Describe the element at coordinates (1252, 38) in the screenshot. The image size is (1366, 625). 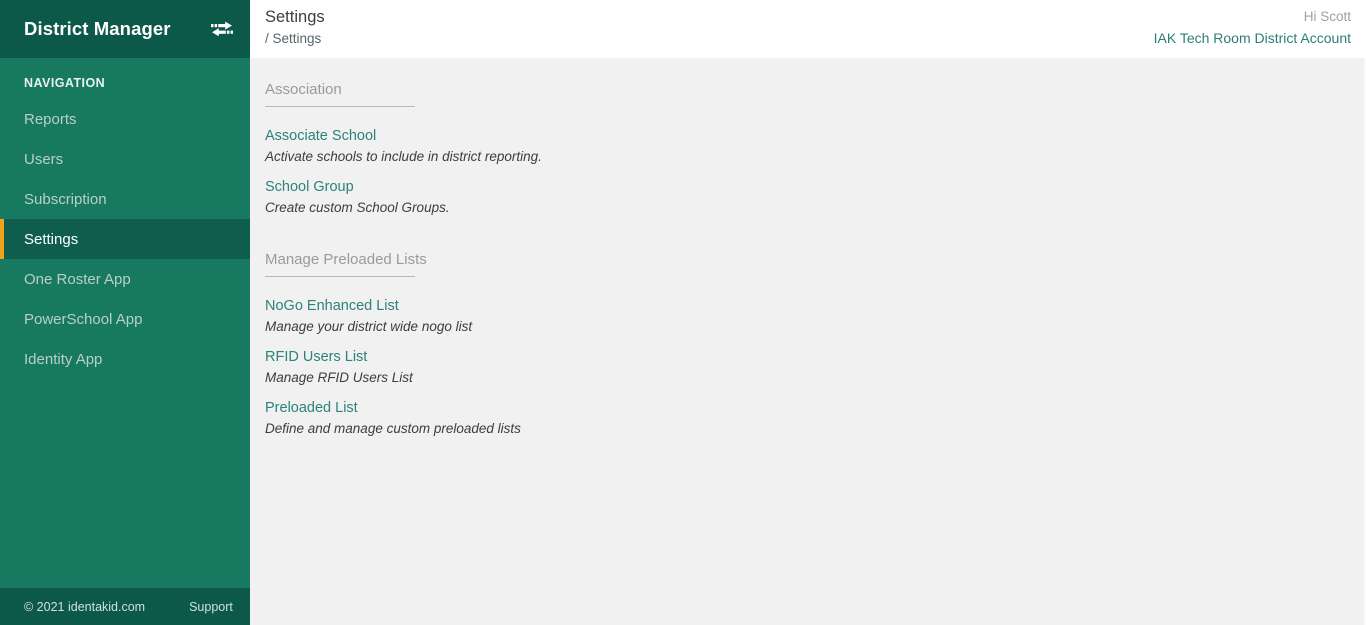
I see `account-name: IAK Tech Room District Account` at that location.